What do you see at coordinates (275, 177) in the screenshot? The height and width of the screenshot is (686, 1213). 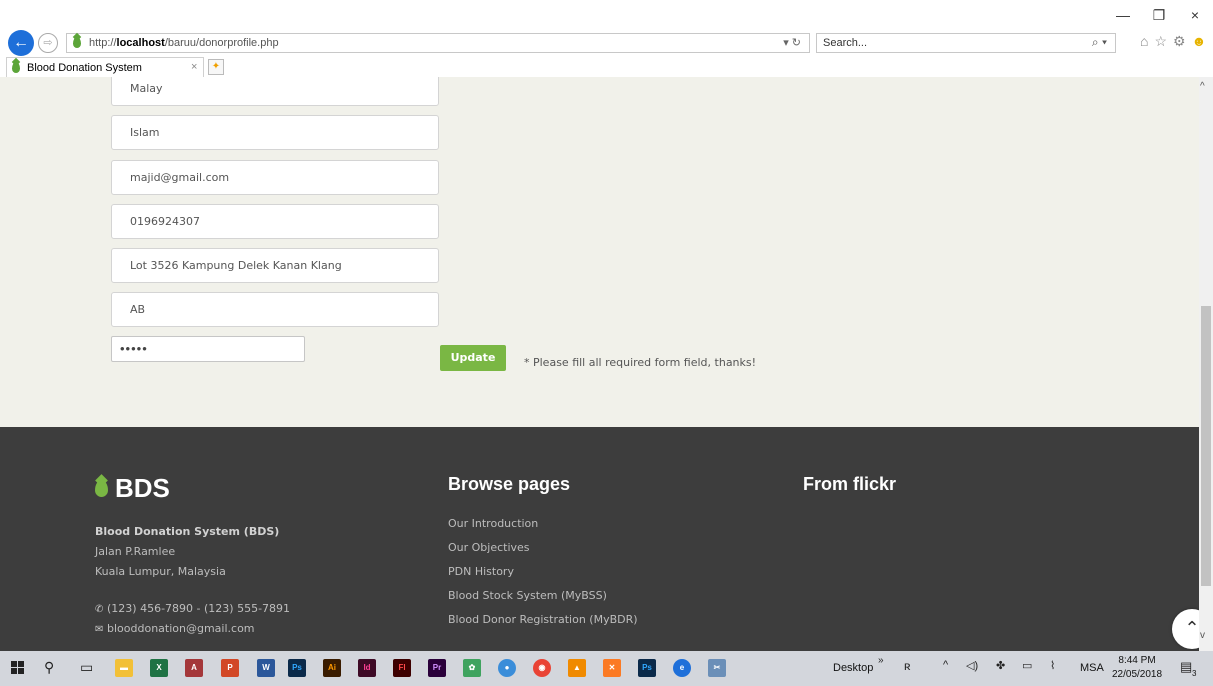 I see `email-field: majid@gmail.com` at bounding box center [275, 177].